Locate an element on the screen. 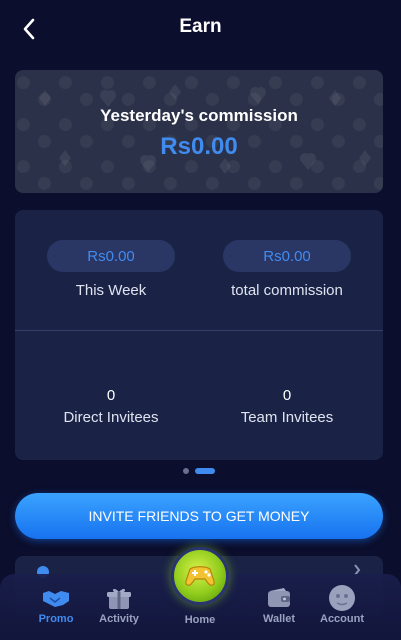 Image resolution: width=401 pixels, height=640 pixels. nav-activity: Activity is located at coordinates (119, 605).